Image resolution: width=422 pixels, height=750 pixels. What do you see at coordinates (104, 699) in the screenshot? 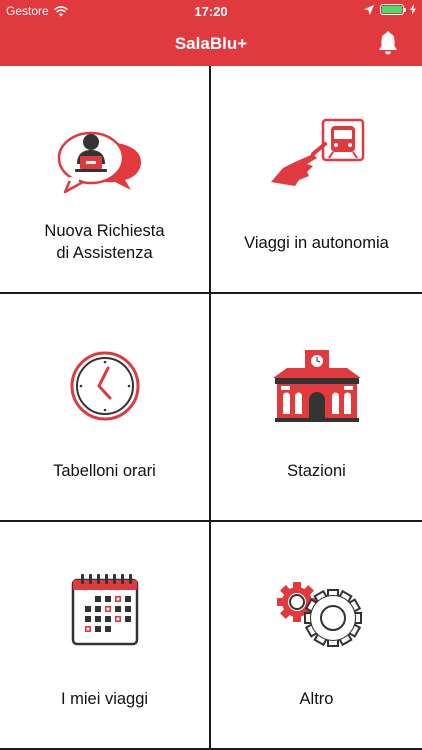
I see `menu-item-label: I miei viaggi` at bounding box center [104, 699].